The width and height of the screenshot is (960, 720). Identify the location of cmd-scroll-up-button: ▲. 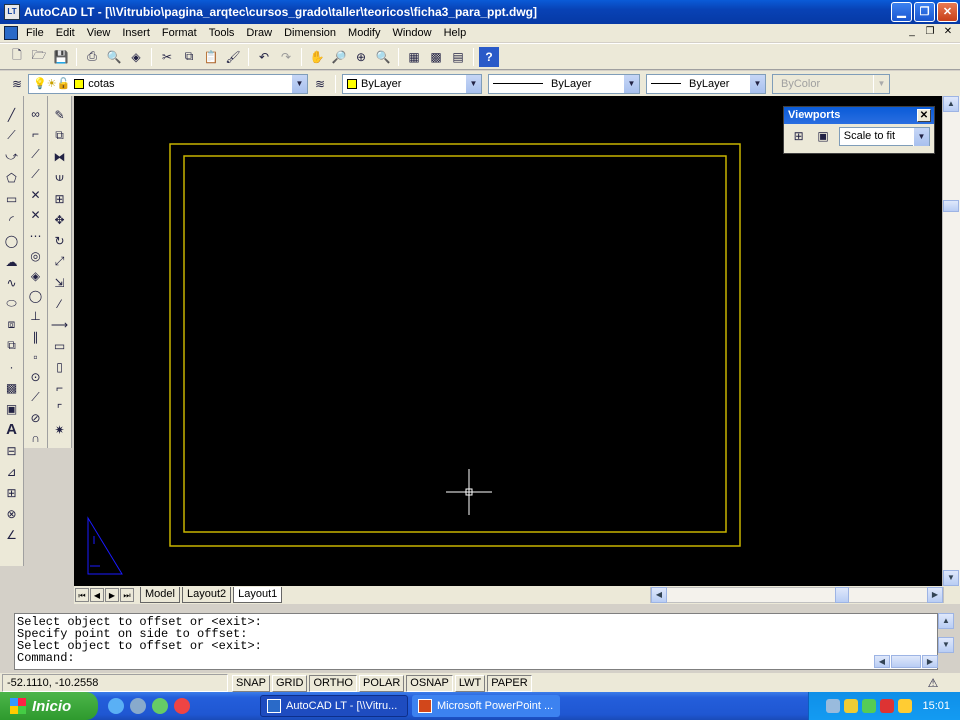
(946, 621).